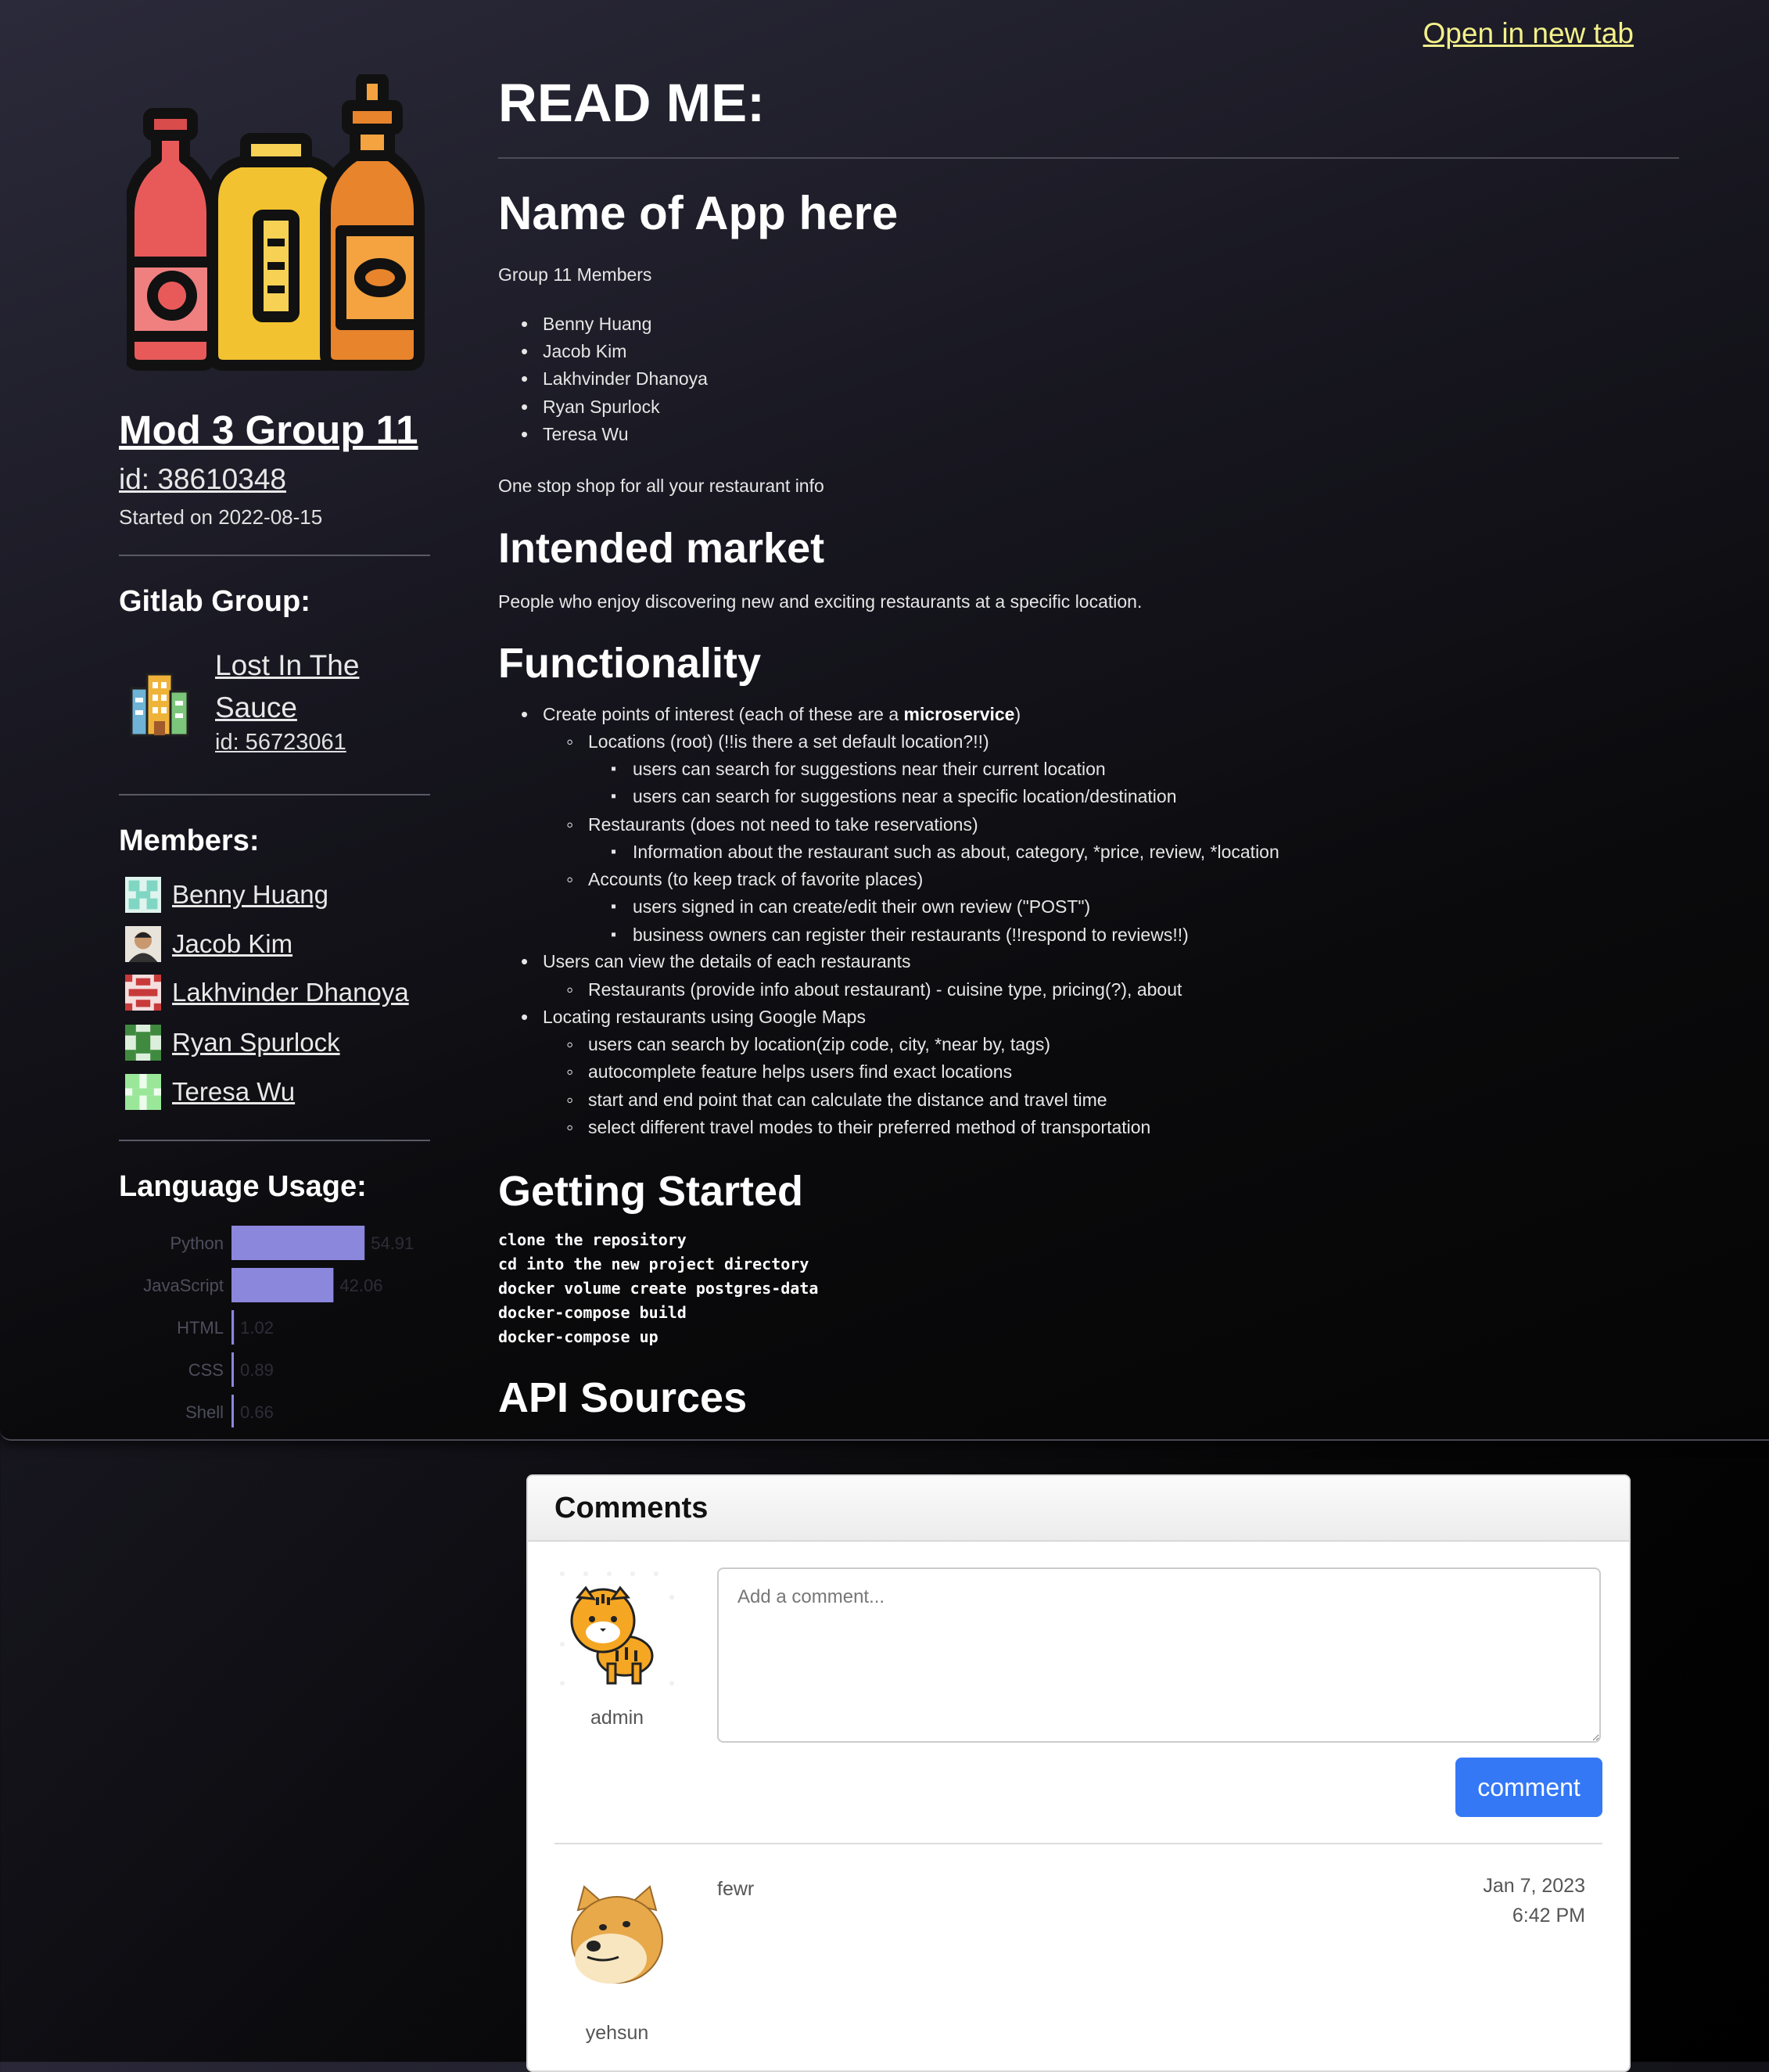  I want to click on members-heading: Members:, so click(189, 841).